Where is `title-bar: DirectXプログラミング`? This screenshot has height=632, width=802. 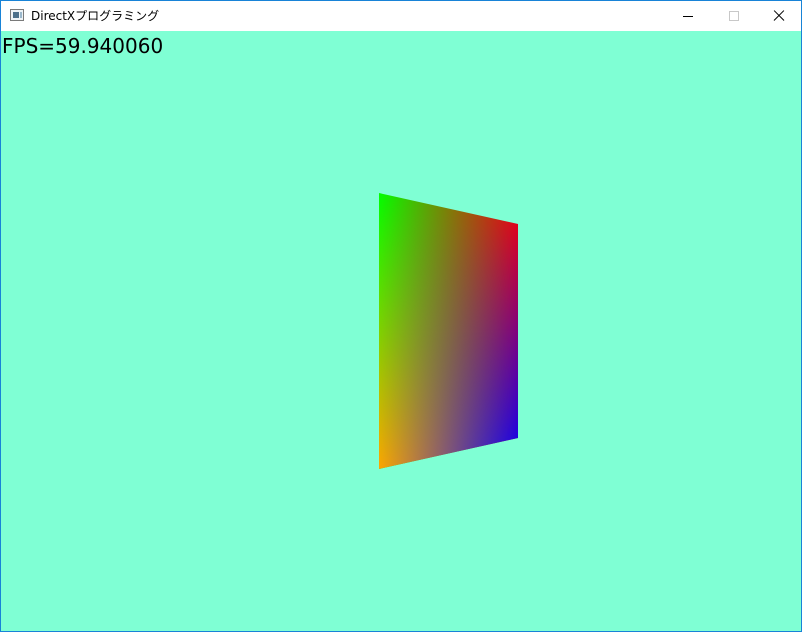 title-bar: DirectXプログラミング is located at coordinates (401, 16).